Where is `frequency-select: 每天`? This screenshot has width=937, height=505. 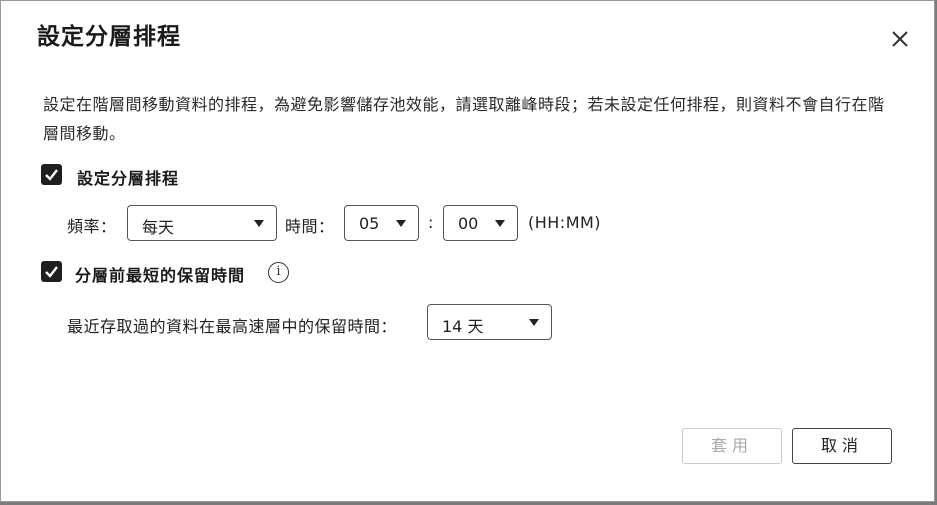
frequency-select: 每天 is located at coordinates (202, 223).